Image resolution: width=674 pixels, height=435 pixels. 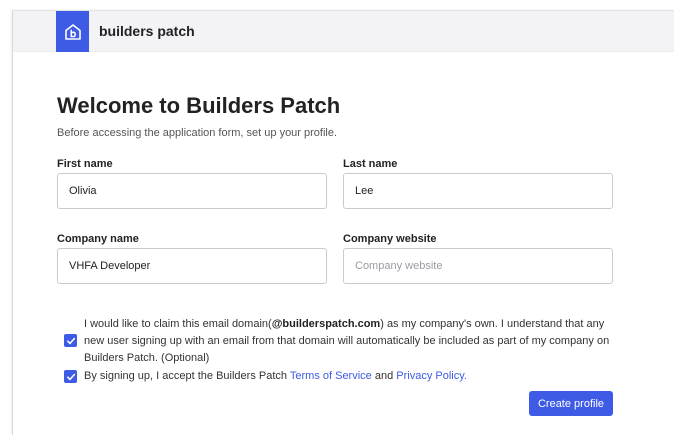 I want to click on house-b-icon, so click(x=72, y=31).